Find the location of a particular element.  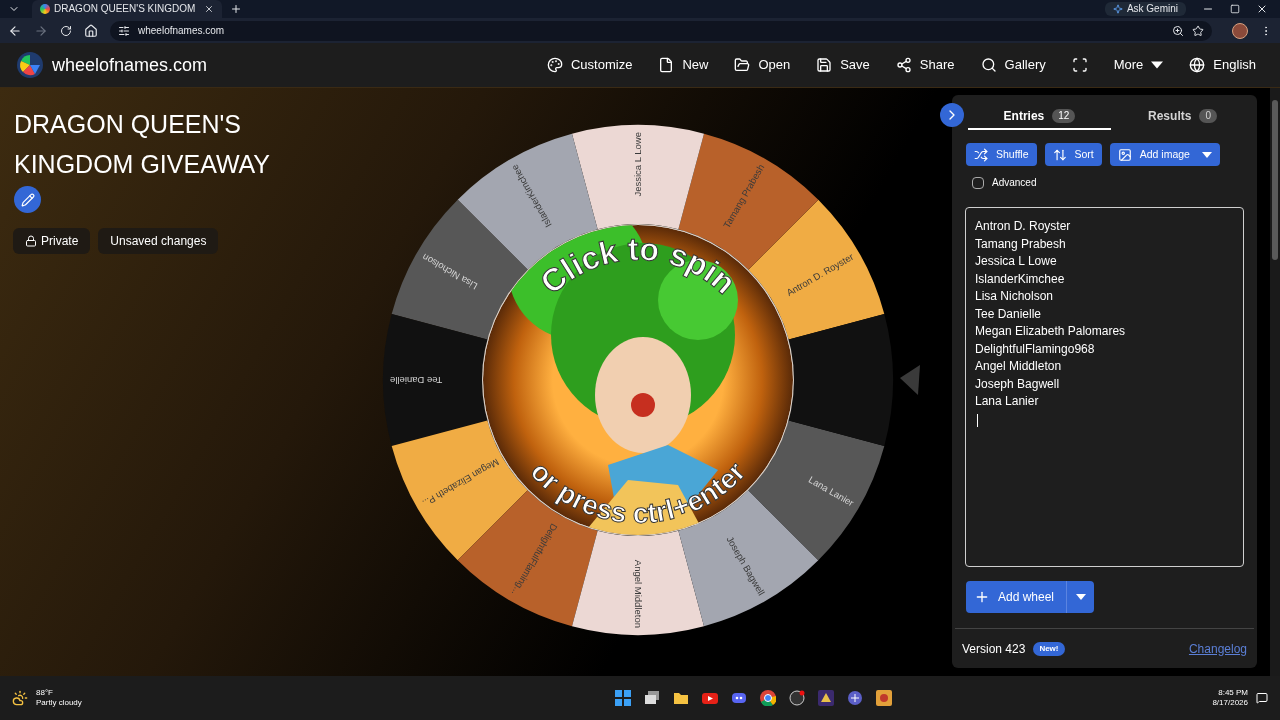

count-badge: 12 is located at coordinates (1064, 115).